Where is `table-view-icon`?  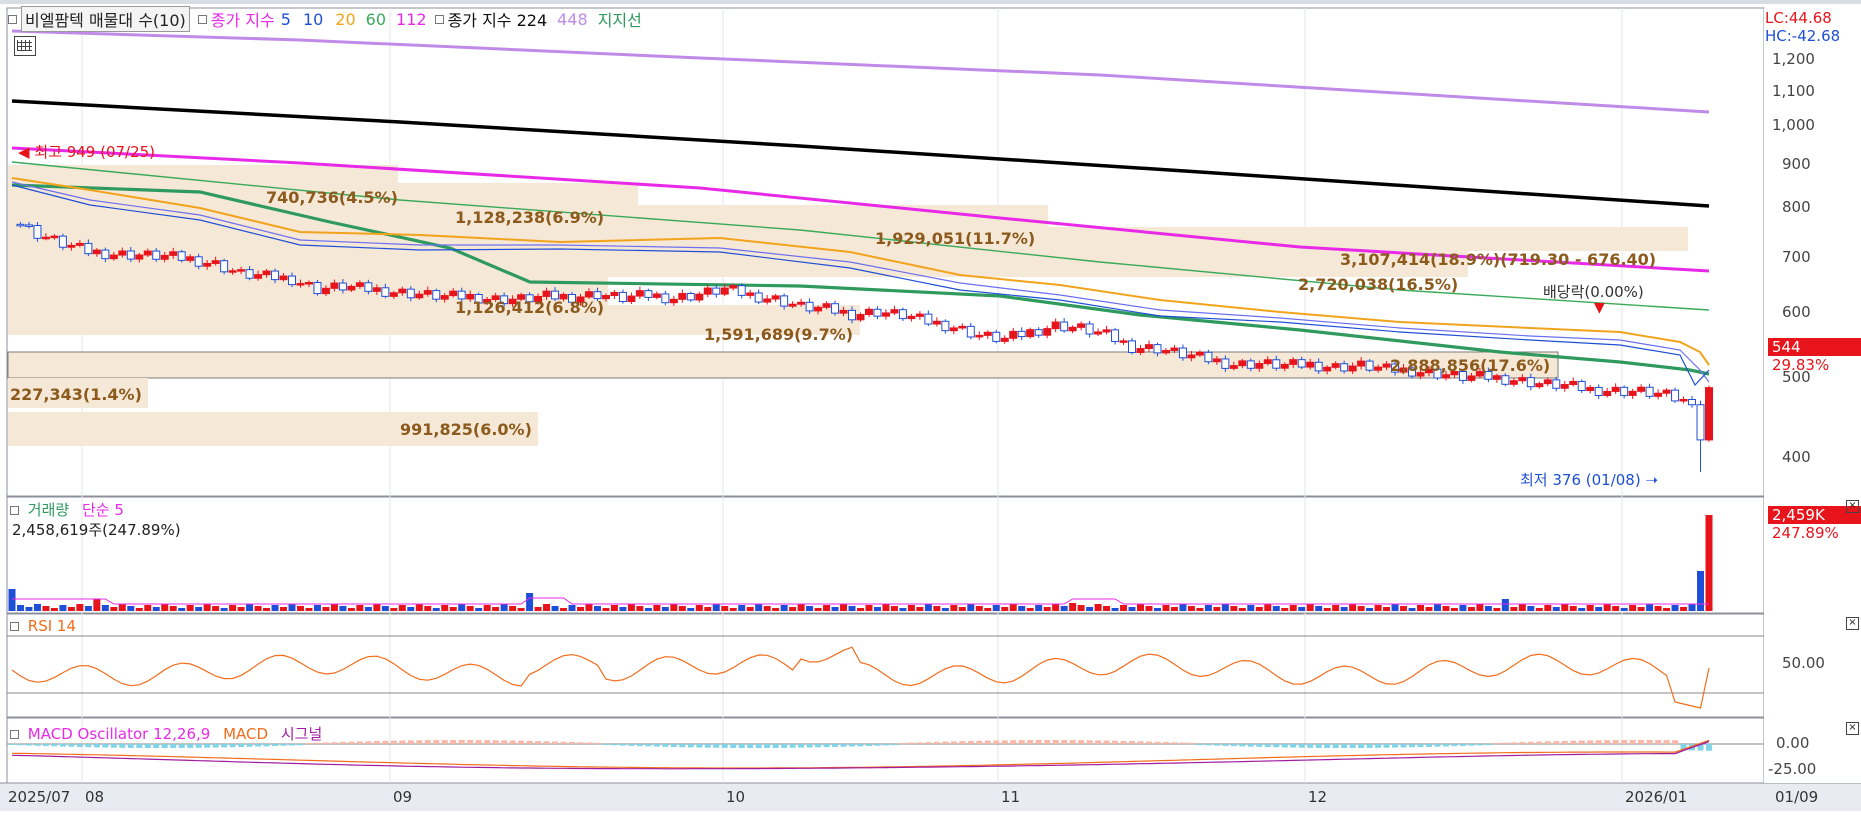 table-view-icon is located at coordinates (25, 46).